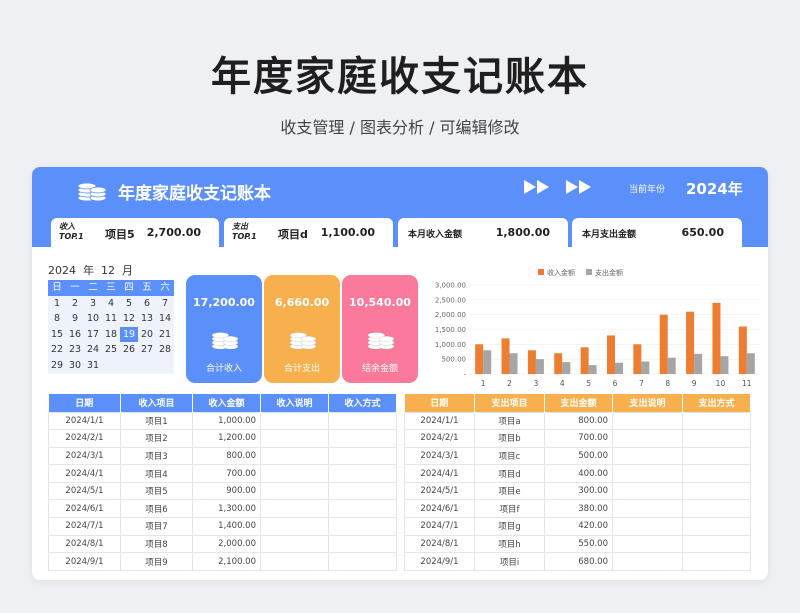 The image size is (800, 613). Describe the element at coordinates (578, 544) in the screenshot. I see `table-cell: 550.00` at that location.